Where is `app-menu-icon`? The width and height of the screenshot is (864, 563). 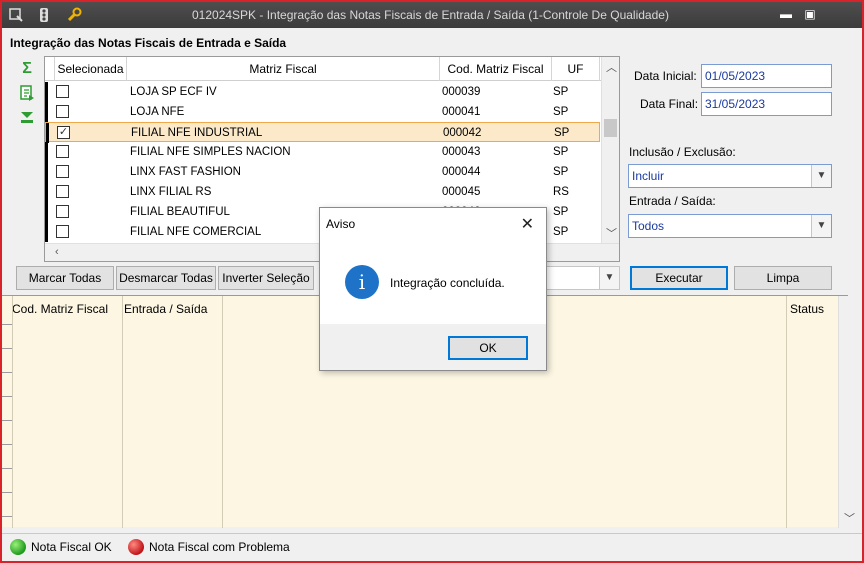
app-menu-icon is located at coordinates (16, 15).